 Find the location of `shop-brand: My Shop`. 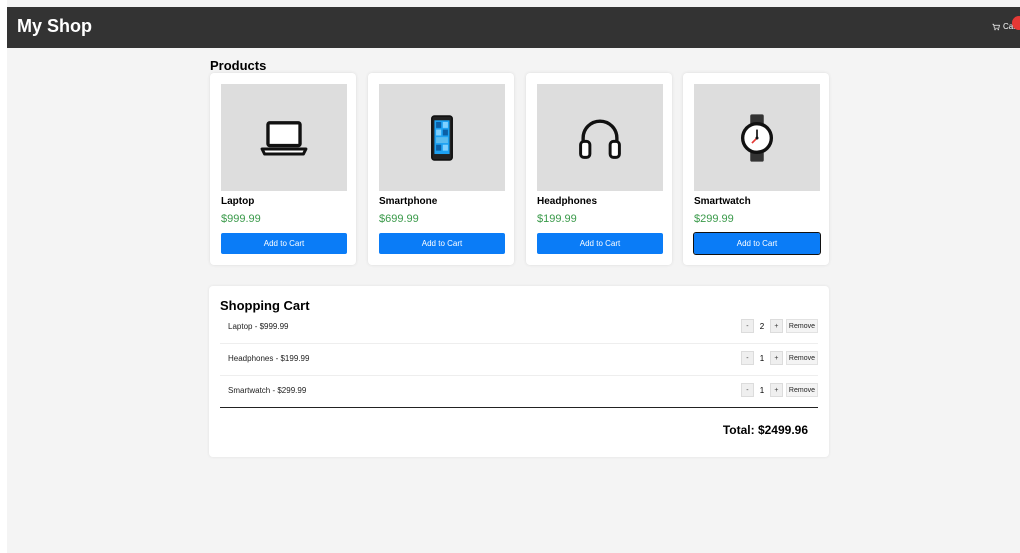

shop-brand: My Shop is located at coordinates (54, 26).